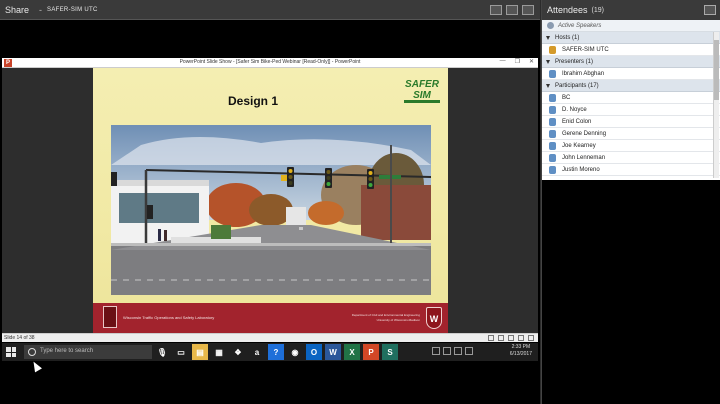 This screenshot has height=404, width=720. Describe the element at coordinates (253, 101) in the screenshot. I see `slide-title: Design 1` at that location.